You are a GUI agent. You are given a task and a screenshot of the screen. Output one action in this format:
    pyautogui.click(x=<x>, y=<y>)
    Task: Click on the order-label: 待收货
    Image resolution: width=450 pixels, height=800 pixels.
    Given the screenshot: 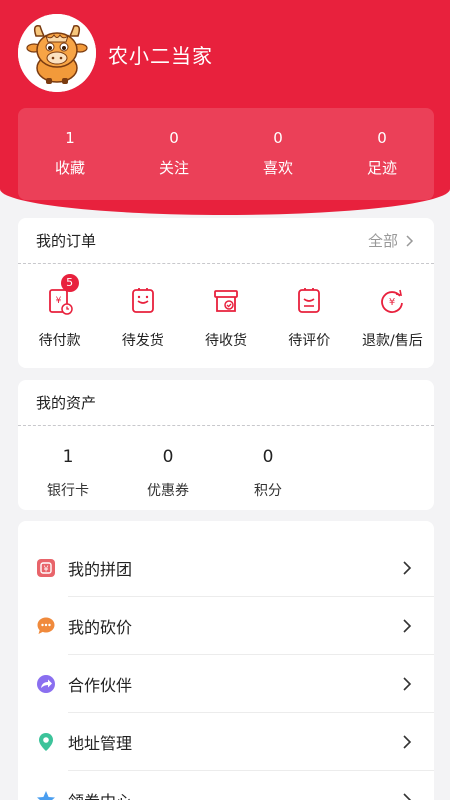 What is the action you would take?
    pyautogui.click(x=226, y=341)
    